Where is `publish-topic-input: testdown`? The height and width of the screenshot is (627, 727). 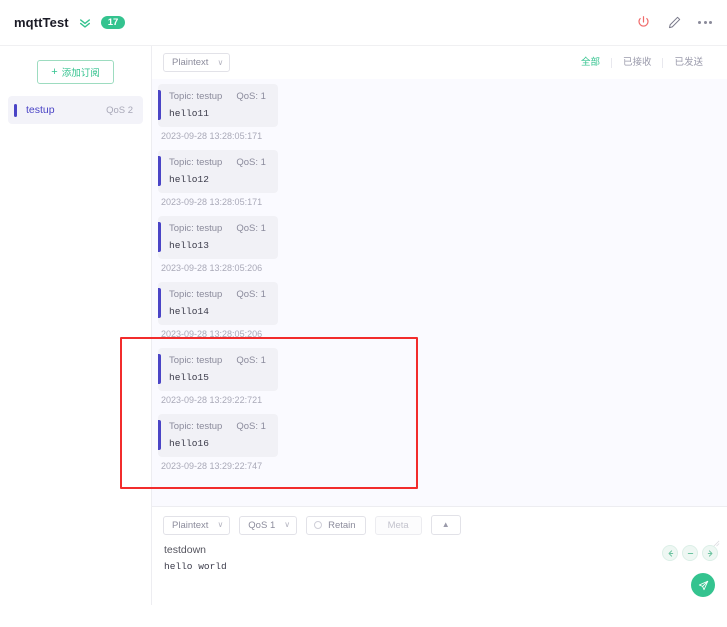 publish-topic-input: testdown is located at coordinates (439, 549).